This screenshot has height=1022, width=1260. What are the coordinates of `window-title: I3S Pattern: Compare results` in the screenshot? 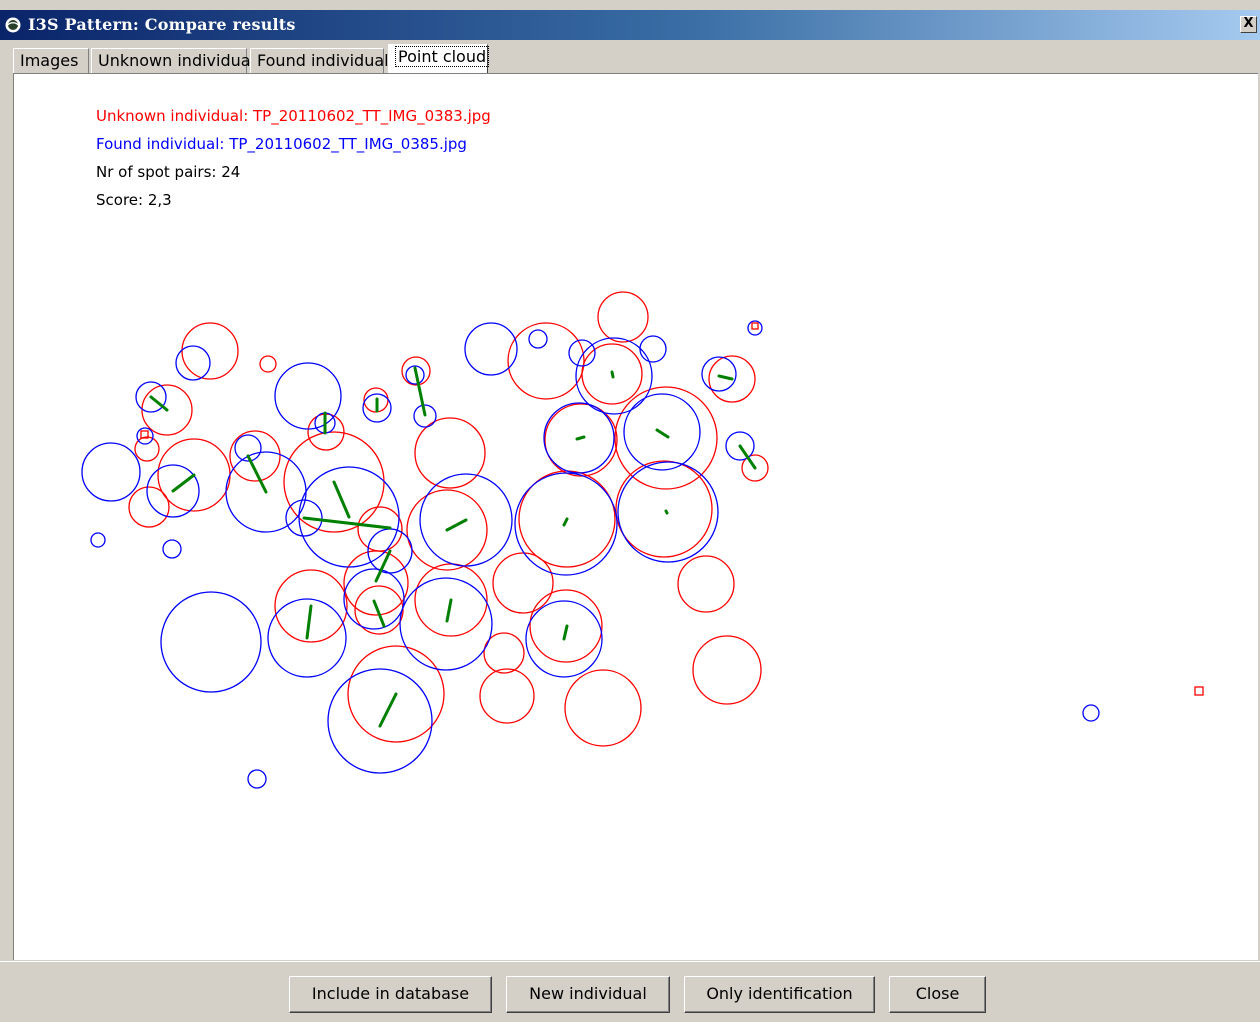 It's located at (162, 24).